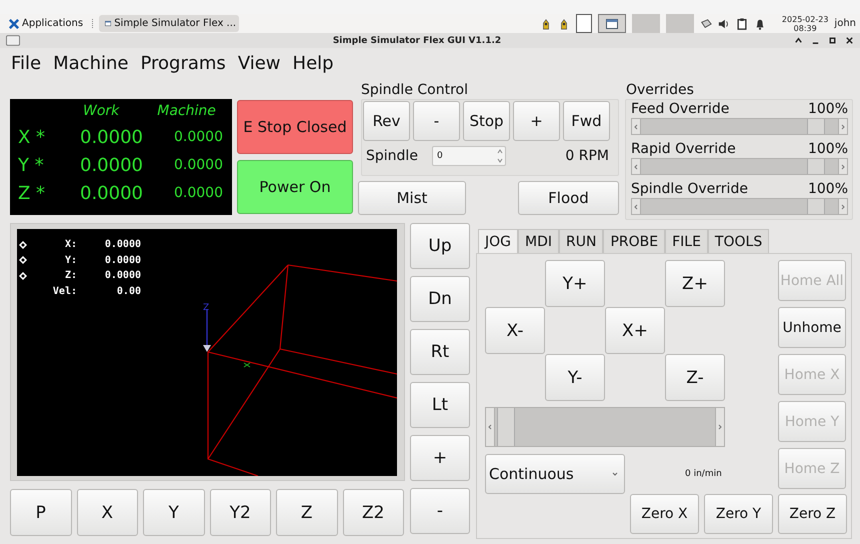  What do you see at coordinates (295, 127) in the screenshot?
I see `estop-button: E Stop Closed` at bounding box center [295, 127].